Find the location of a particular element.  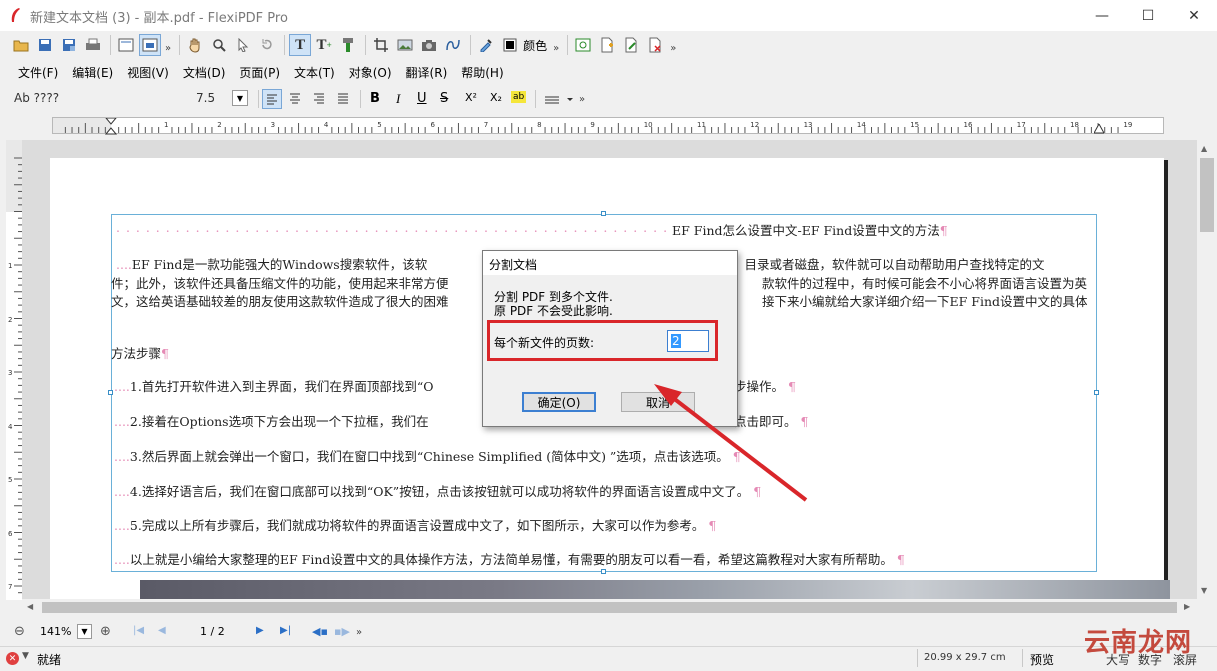

delete-page-icon is located at coordinates (655, 45).